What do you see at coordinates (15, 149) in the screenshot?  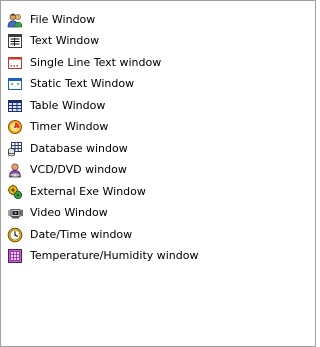 I see `database-icon` at bounding box center [15, 149].